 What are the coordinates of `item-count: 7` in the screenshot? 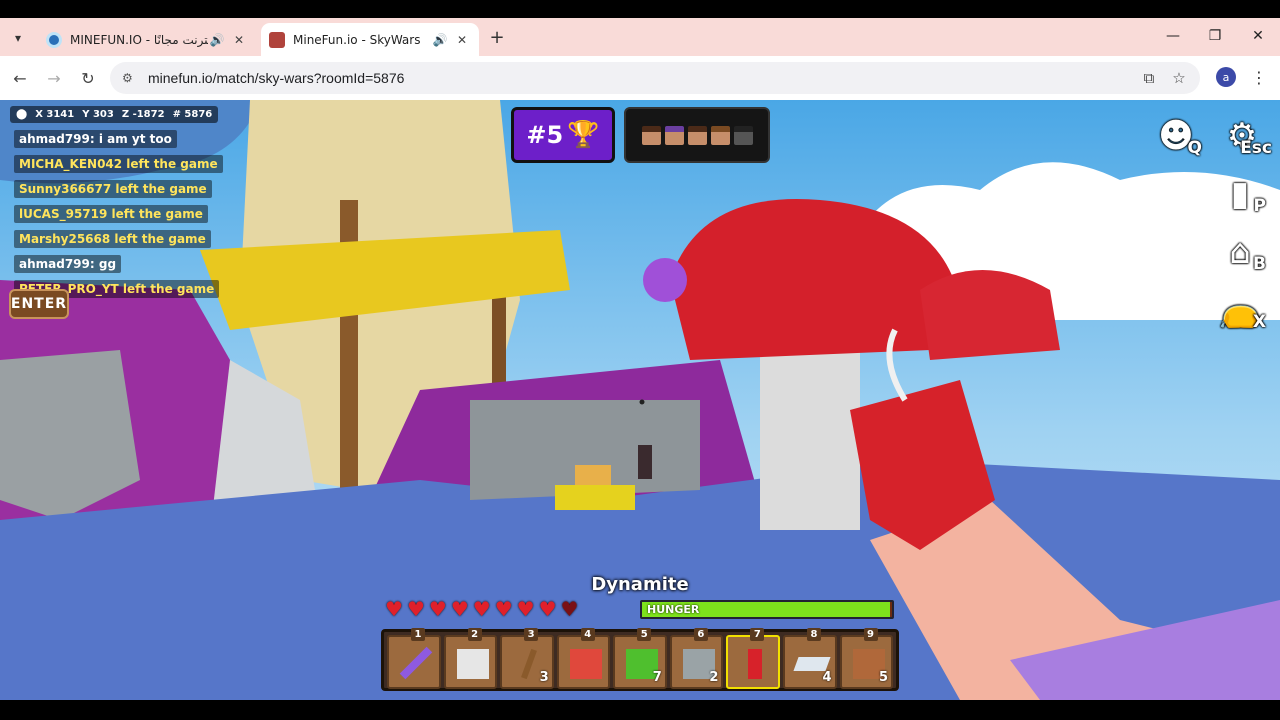 It's located at (657, 677).